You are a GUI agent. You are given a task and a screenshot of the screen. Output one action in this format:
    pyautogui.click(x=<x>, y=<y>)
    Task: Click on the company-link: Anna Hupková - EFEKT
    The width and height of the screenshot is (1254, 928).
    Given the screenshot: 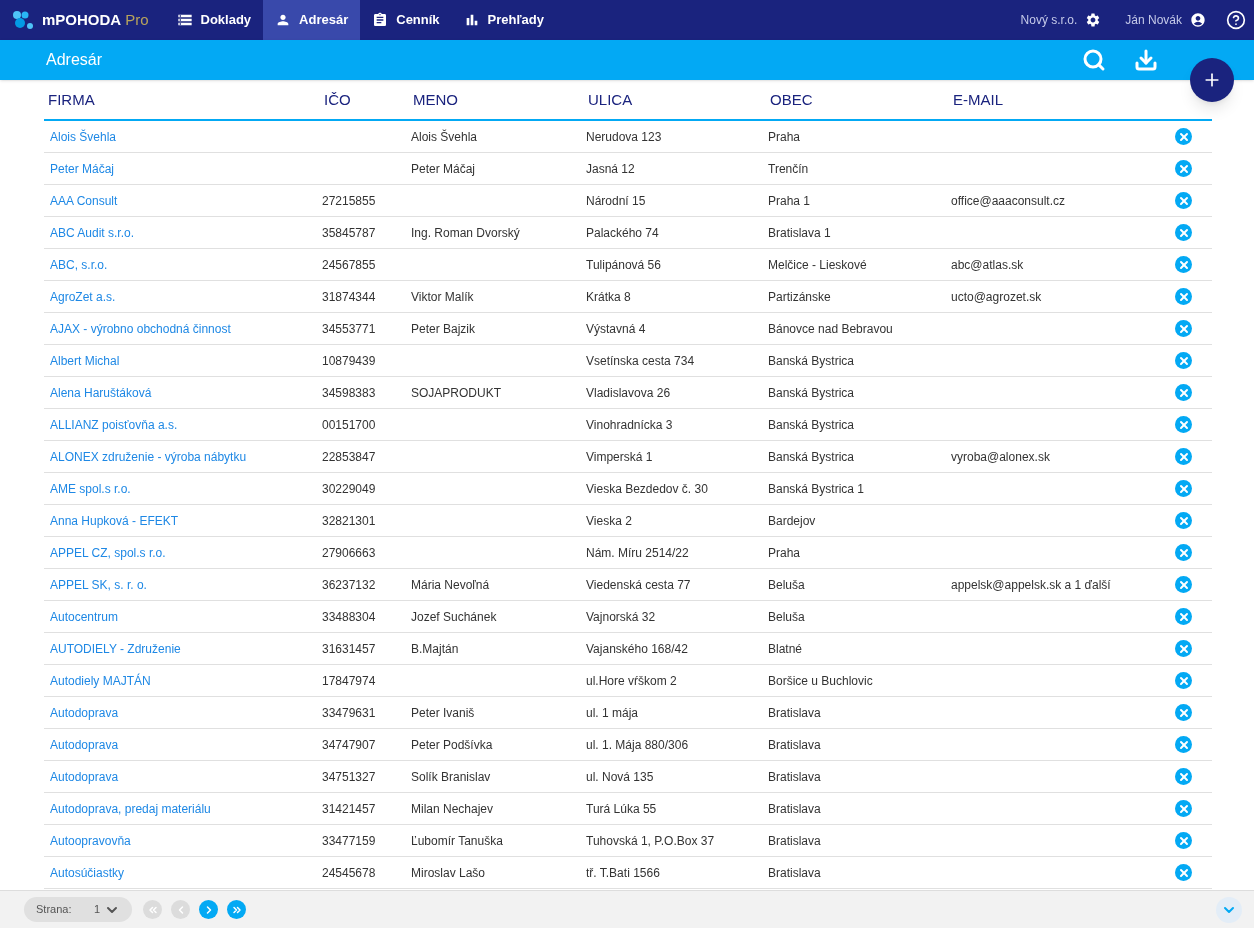 What is the action you would take?
    pyautogui.click(x=182, y=520)
    